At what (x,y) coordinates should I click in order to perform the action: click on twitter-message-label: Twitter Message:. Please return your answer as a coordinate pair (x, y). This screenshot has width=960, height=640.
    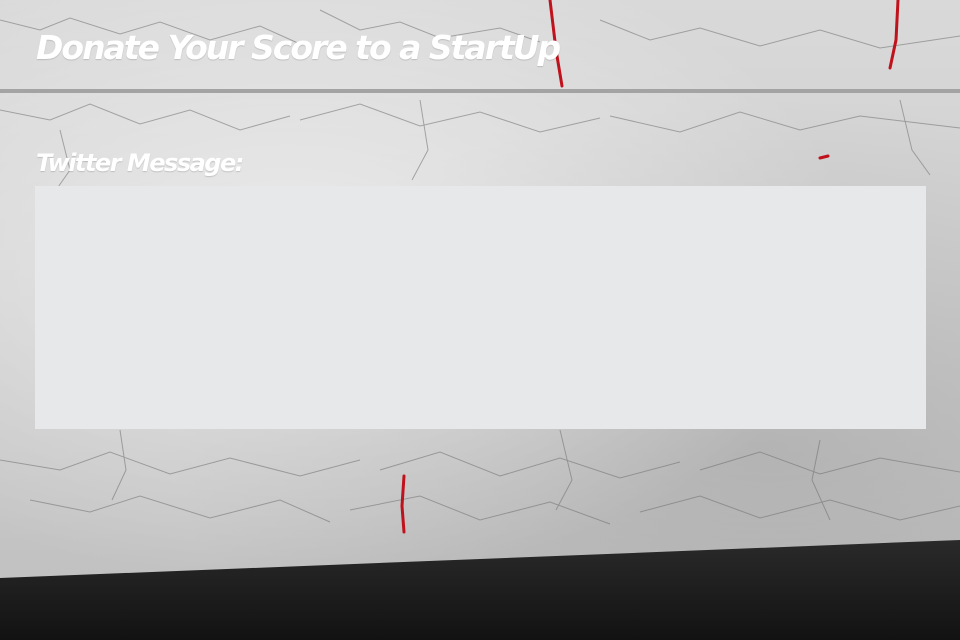
    Looking at the image, I should click on (140, 163).